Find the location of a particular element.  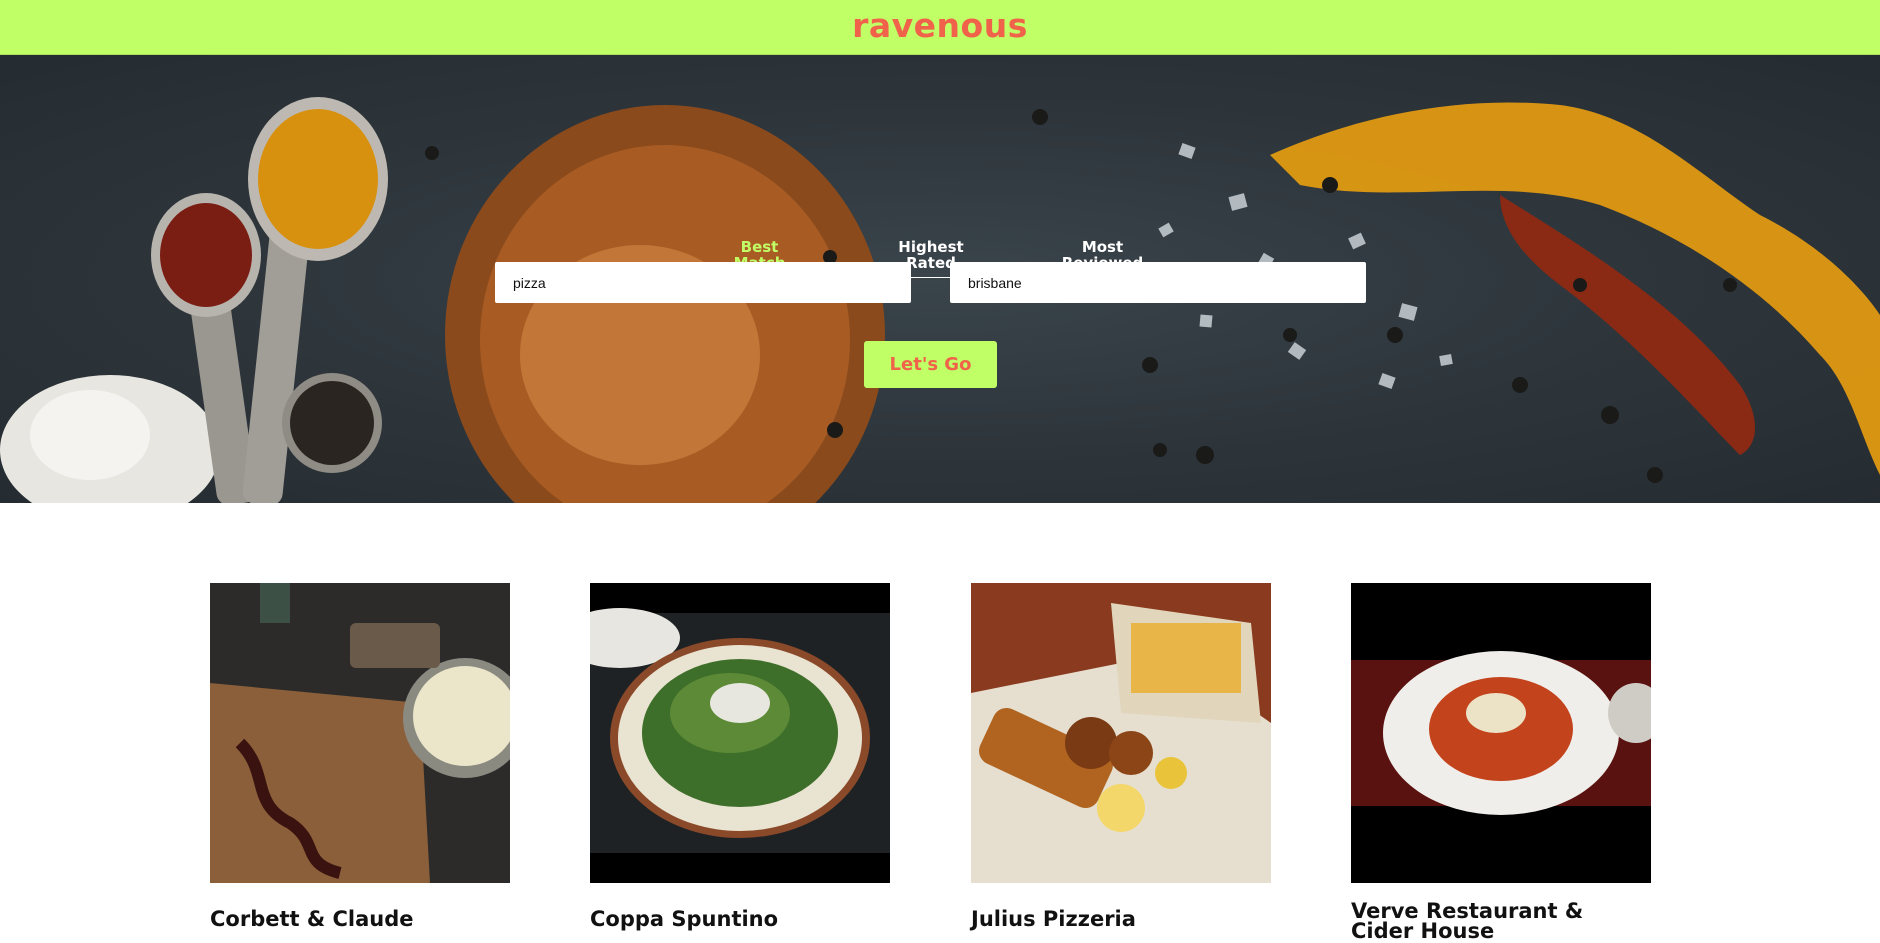

sort-option-label: Most is located at coordinates (1102, 247).